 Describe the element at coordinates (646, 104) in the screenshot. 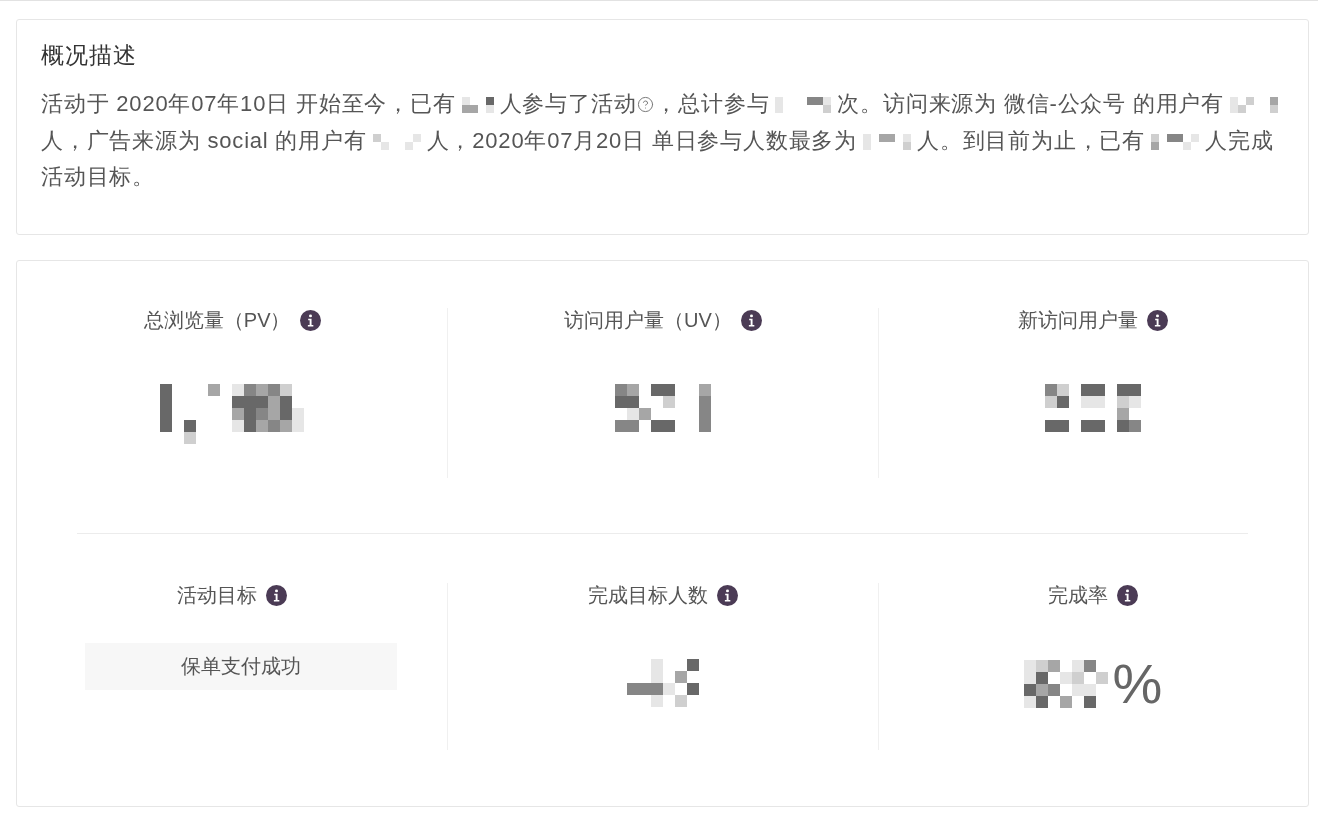

I see `help-icon` at that location.